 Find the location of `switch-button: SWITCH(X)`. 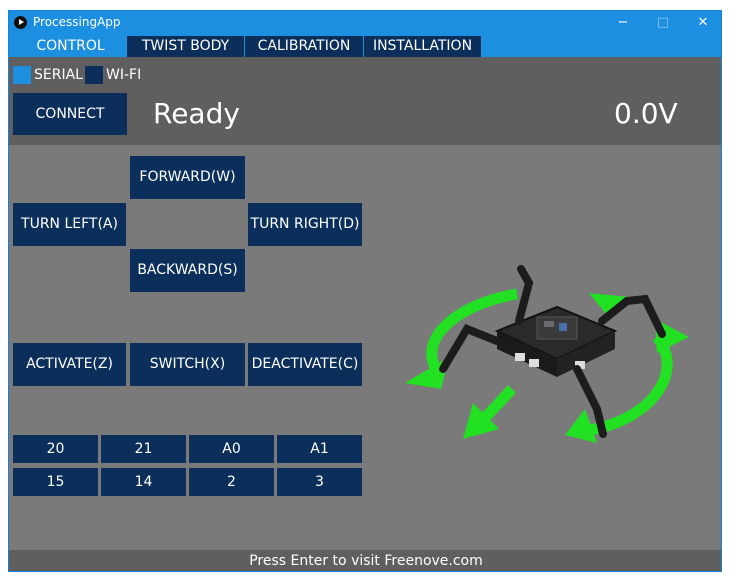

switch-button: SWITCH(X) is located at coordinates (187, 364).